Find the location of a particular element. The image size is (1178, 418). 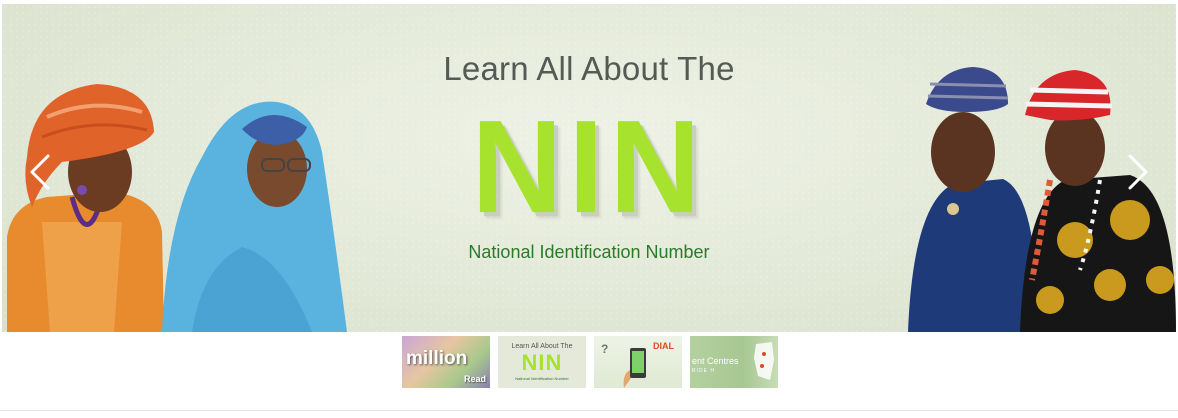

map-icon is located at coordinates (764, 361).